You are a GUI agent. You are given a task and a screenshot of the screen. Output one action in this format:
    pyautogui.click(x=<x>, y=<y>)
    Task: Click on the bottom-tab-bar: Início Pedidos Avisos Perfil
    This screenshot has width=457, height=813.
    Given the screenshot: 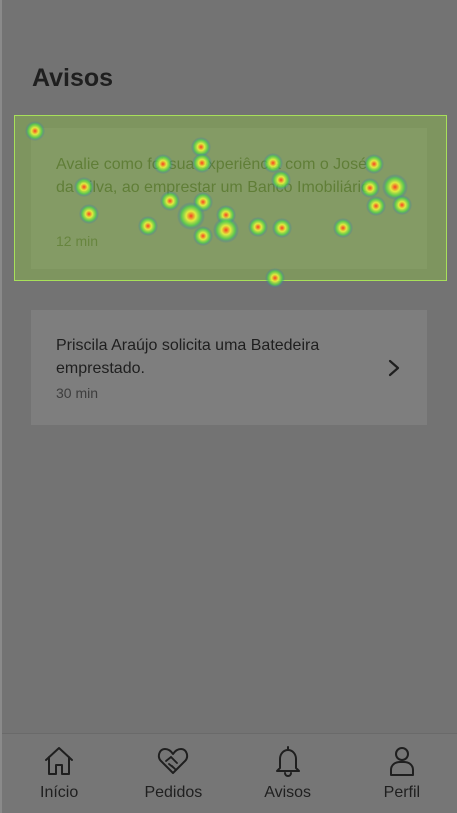 What is the action you would take?
    pyautogui.click(x=229, y=773)
    